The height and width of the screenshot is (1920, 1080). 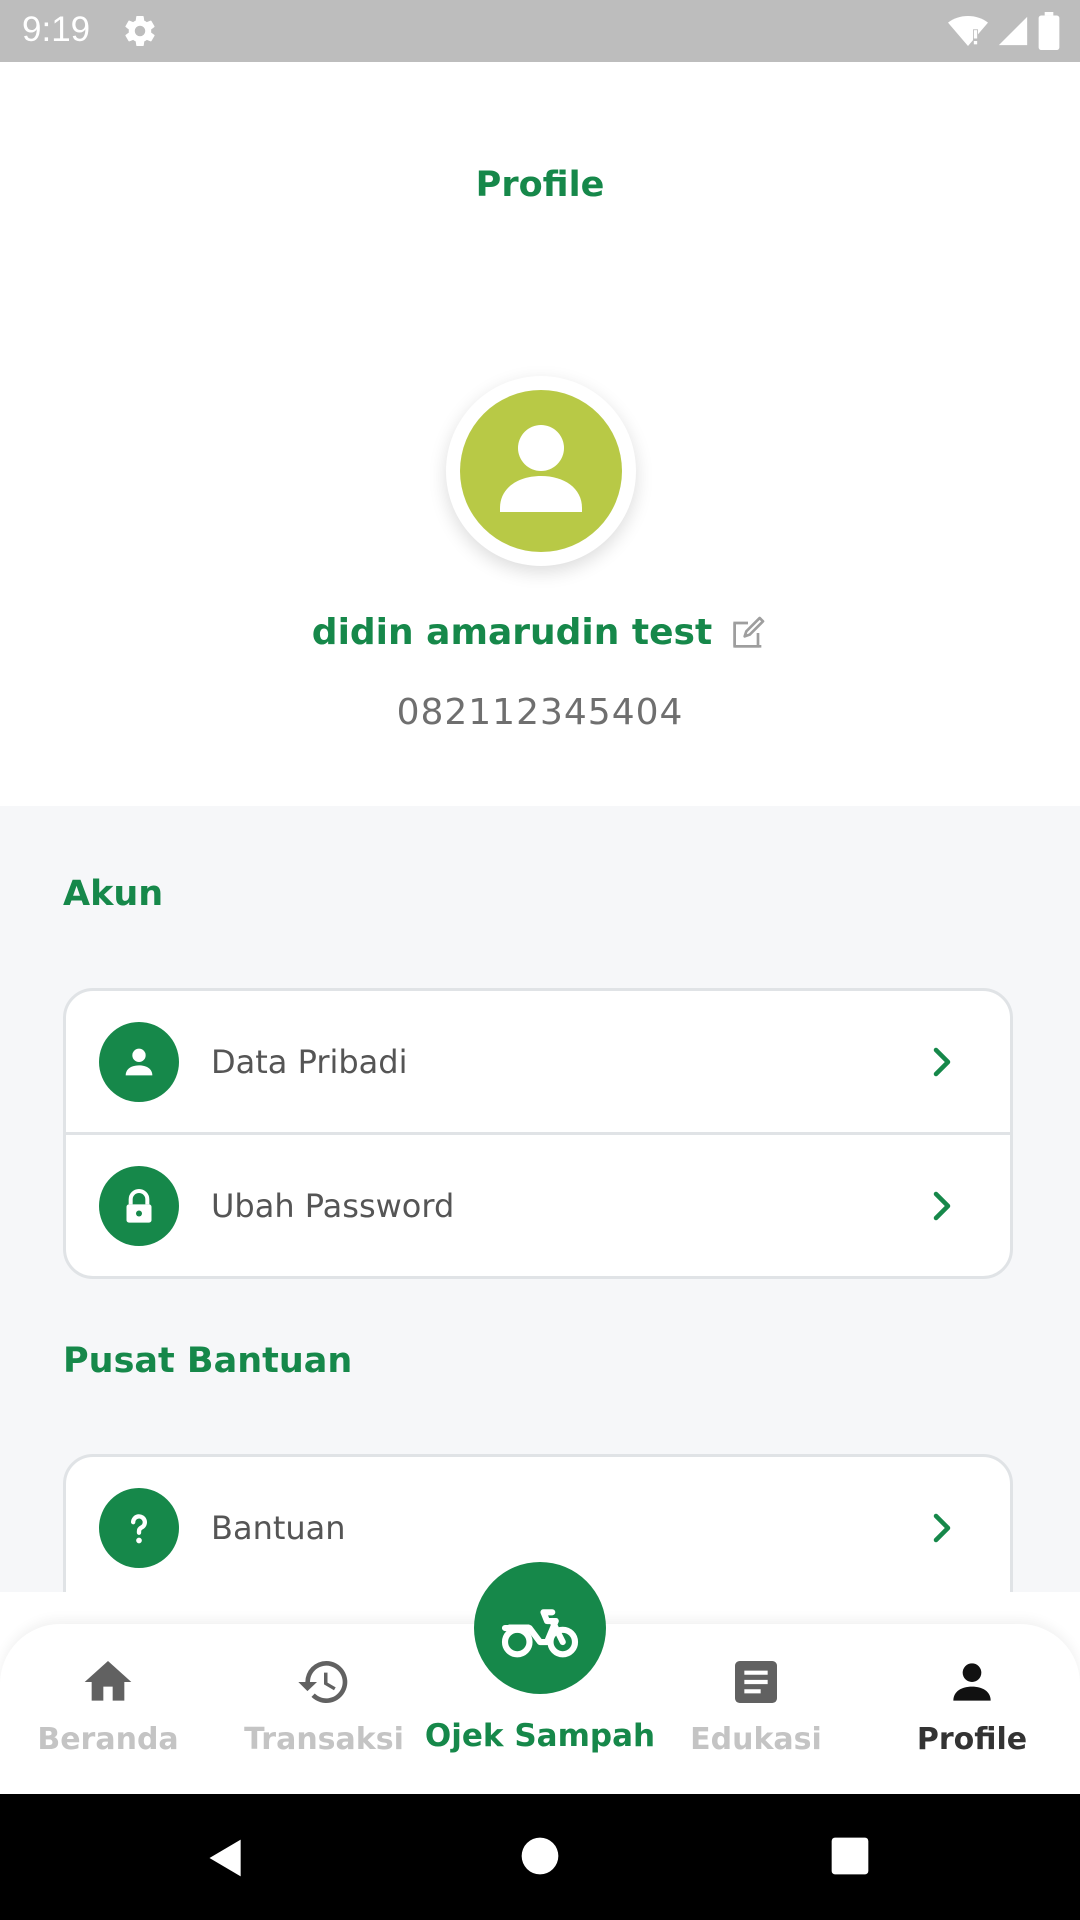 What do you see at coordinates (108, 1681) in the screenshot?
I see `home-icon` at bounding box center [108, 1681].